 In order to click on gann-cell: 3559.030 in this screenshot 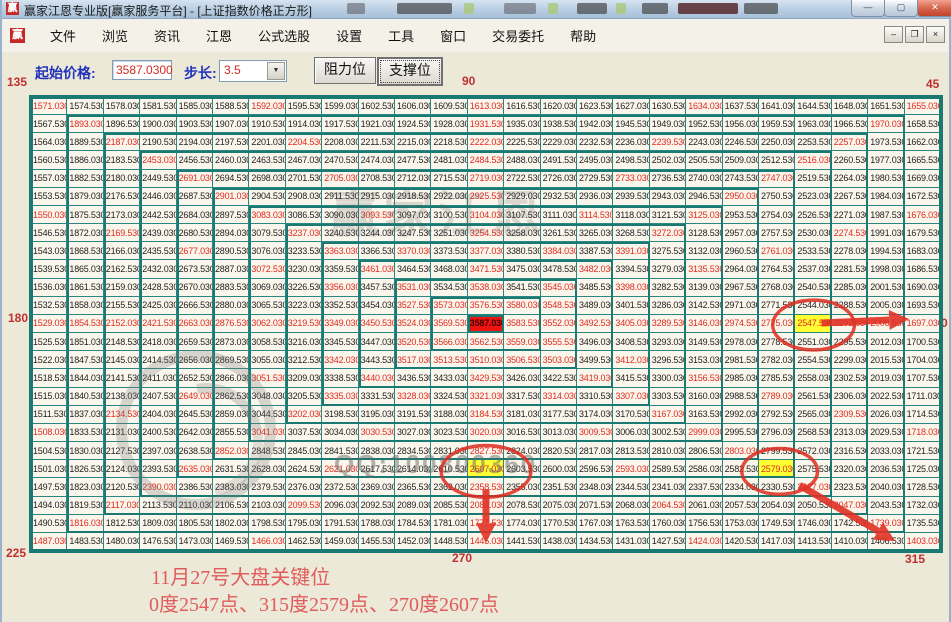, I will do `click(522, 342)`.